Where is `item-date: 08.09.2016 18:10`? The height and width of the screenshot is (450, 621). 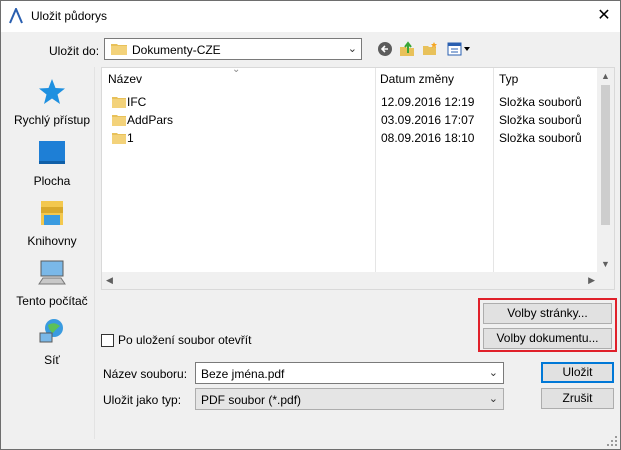 item-date: 08.09.2016 18:10 is located at coordinates (428, 138).